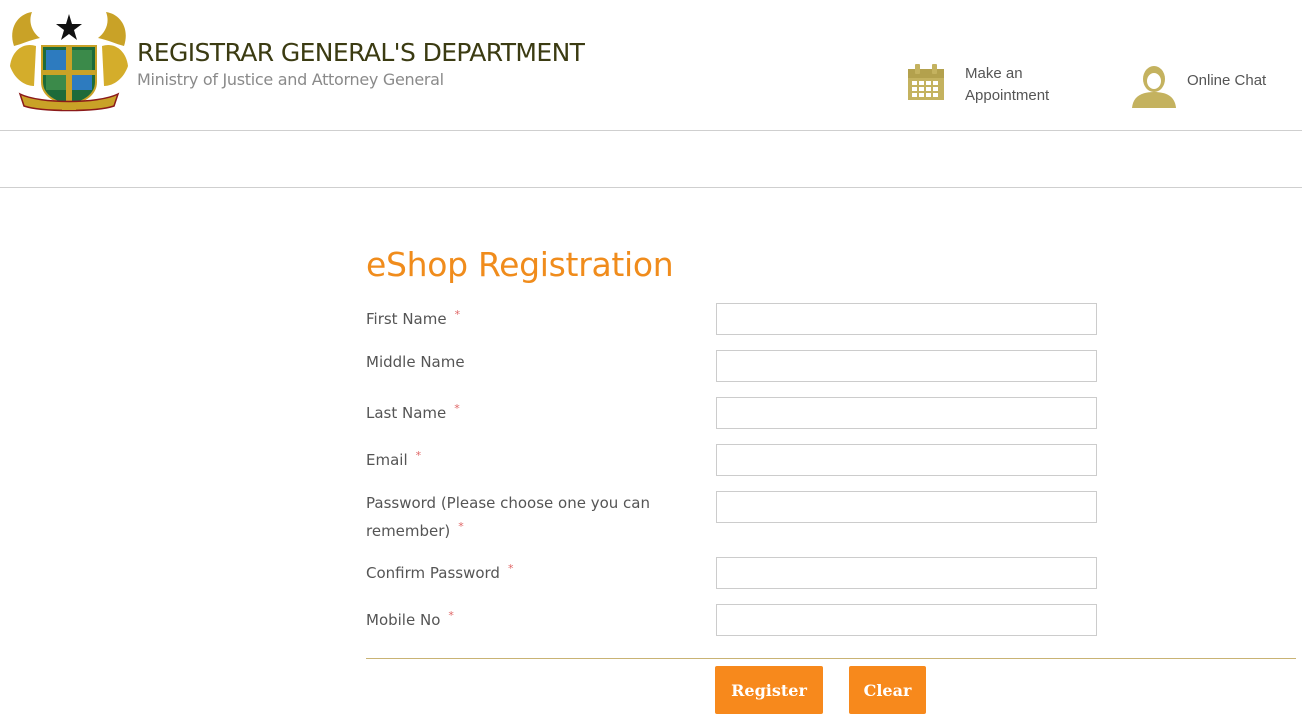 This screenshot has width=1302, height=714. What do you see at coordinates (1154, 87) in the screenshot?
I see `person-icon` at bounding box center [1154, 87].